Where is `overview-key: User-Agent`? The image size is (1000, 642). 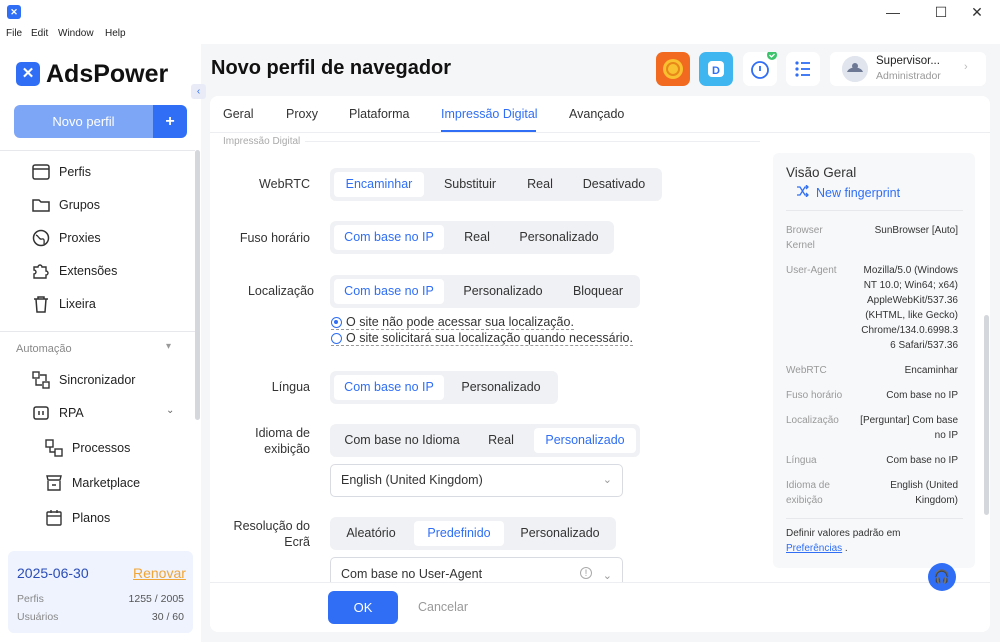 overview-key: User-Agent is located at coordinates (811, 270).